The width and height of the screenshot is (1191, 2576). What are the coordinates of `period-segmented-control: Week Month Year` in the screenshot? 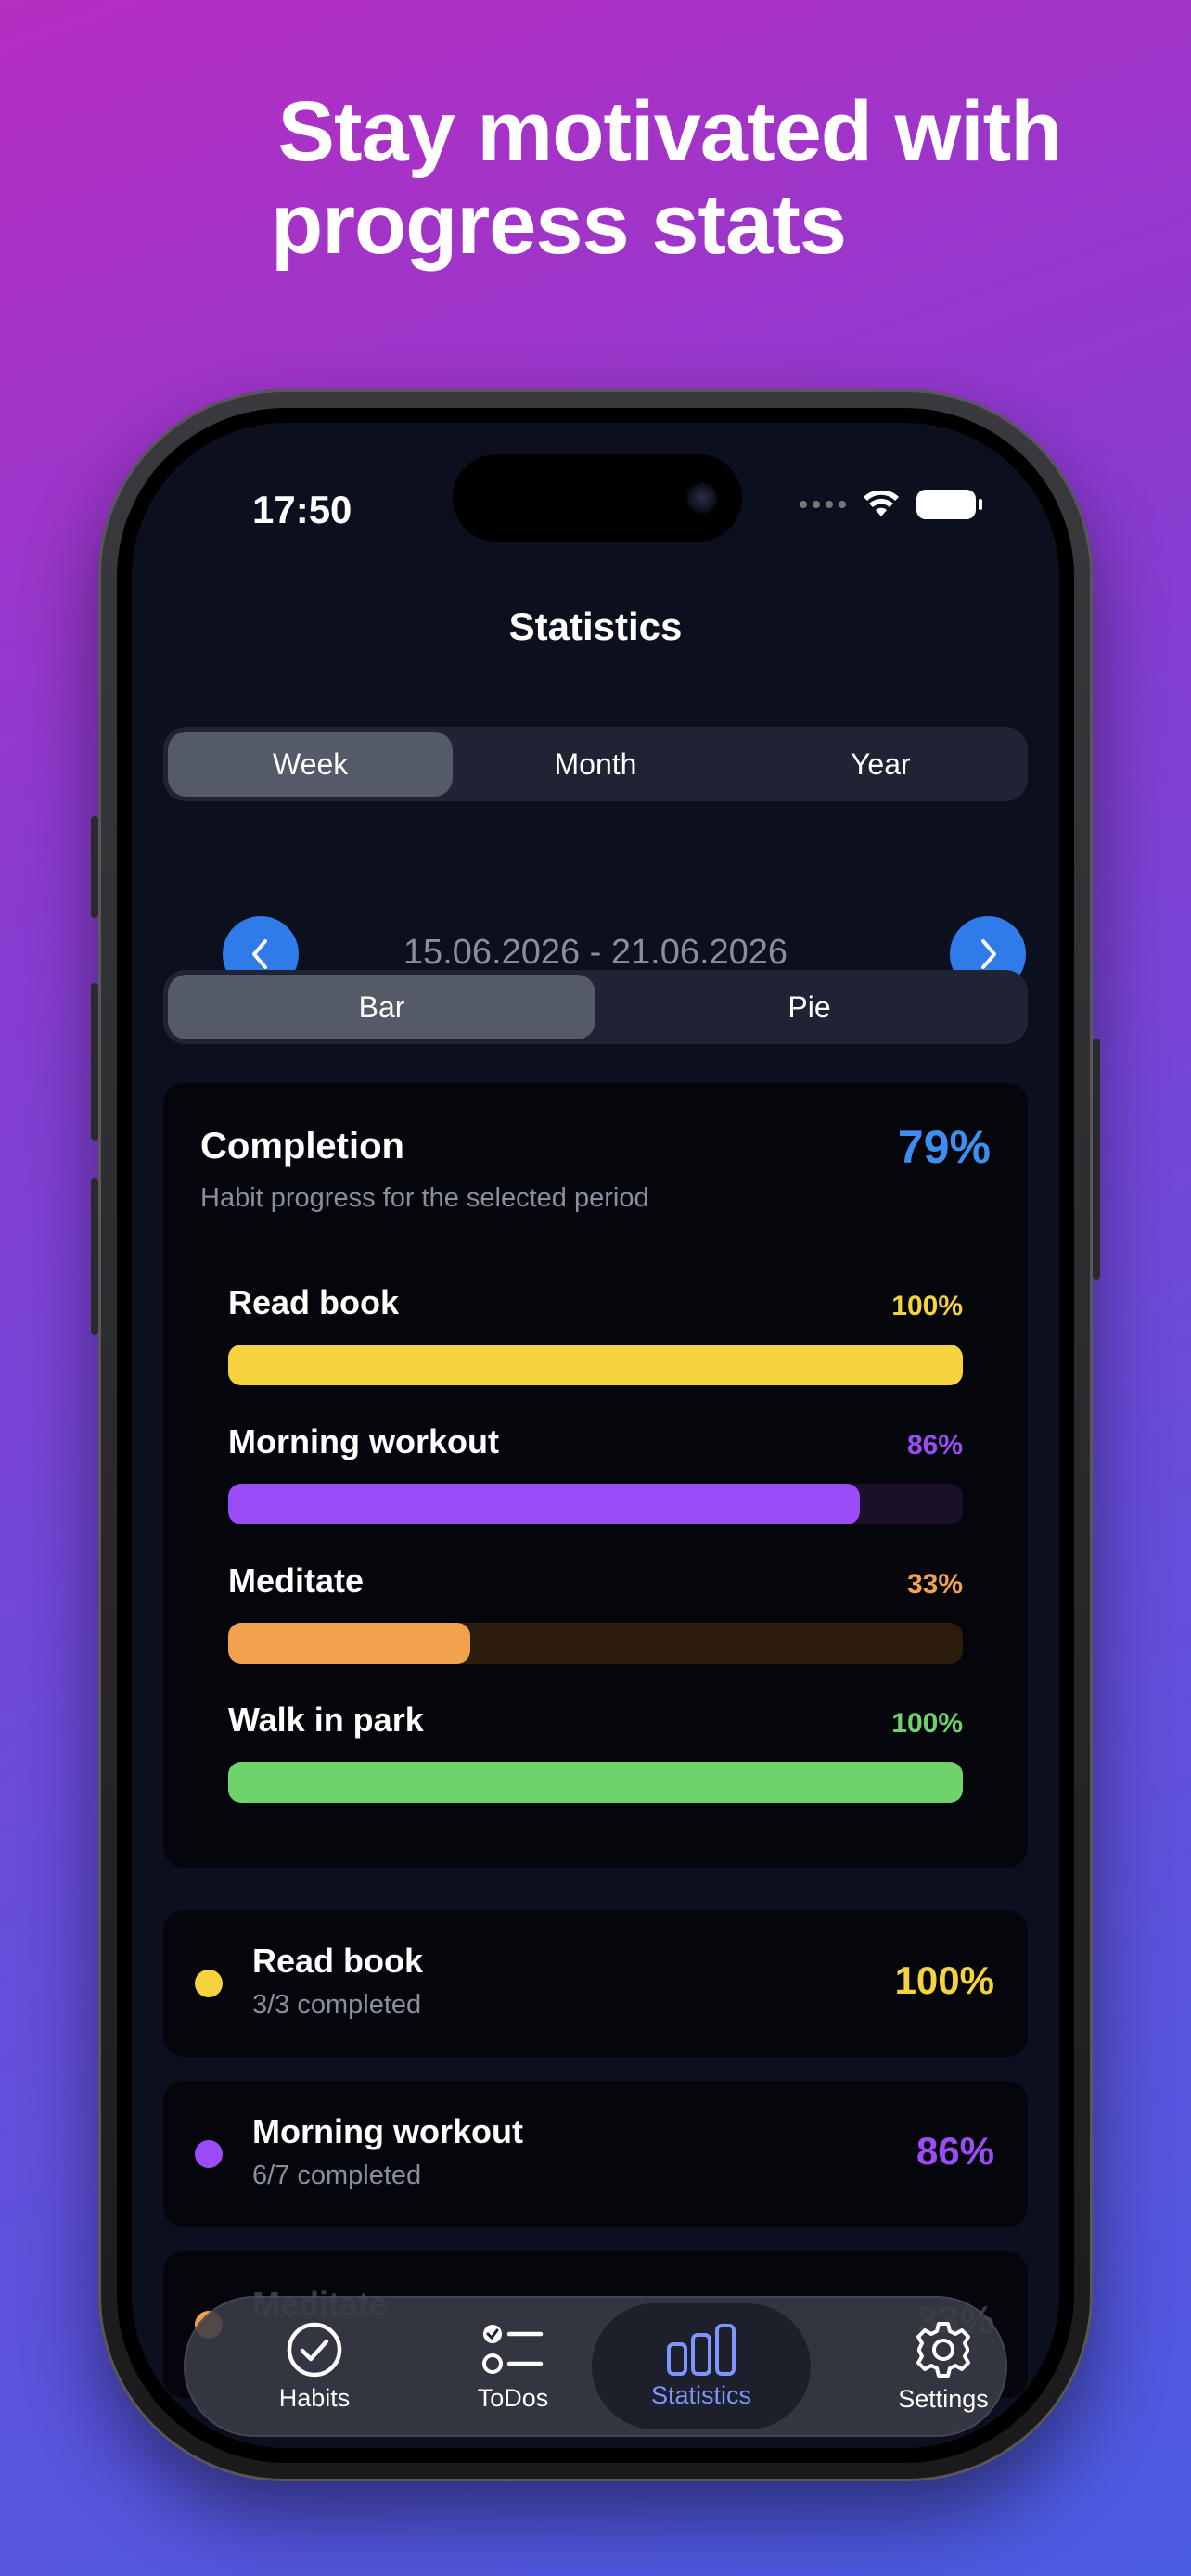 It's located at (595, 764).